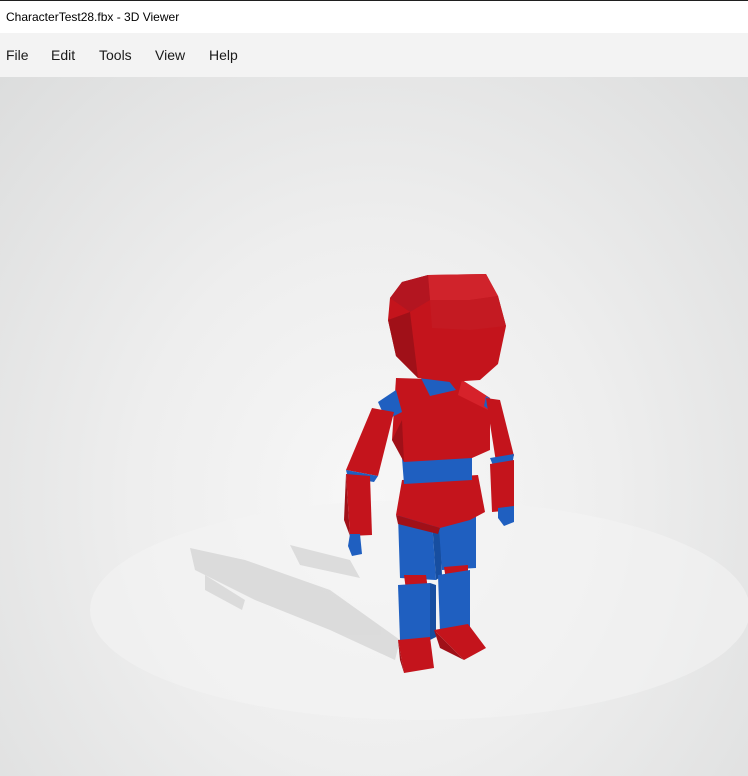 The width and height of the screenshot is (748, 776). I want to click on menu-help: Help, so click(223, 55).